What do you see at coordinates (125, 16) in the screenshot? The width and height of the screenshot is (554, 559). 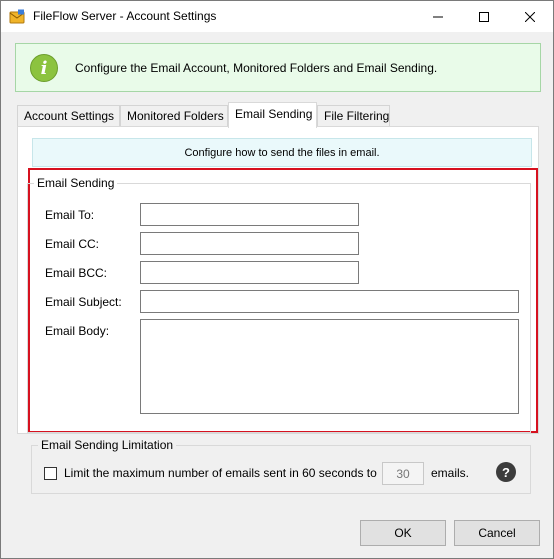 I see `window-title: FileFlow Server - Account Settings` at bounding box center [125, 16].